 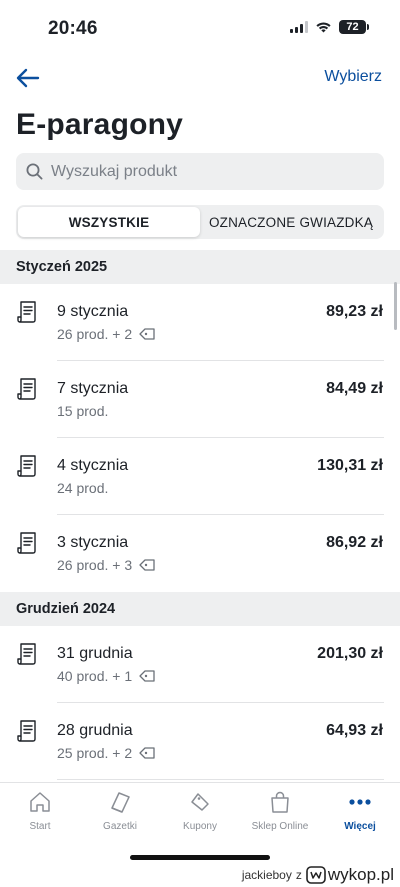 I want to click on search-bar, so click(x=200, y=171).